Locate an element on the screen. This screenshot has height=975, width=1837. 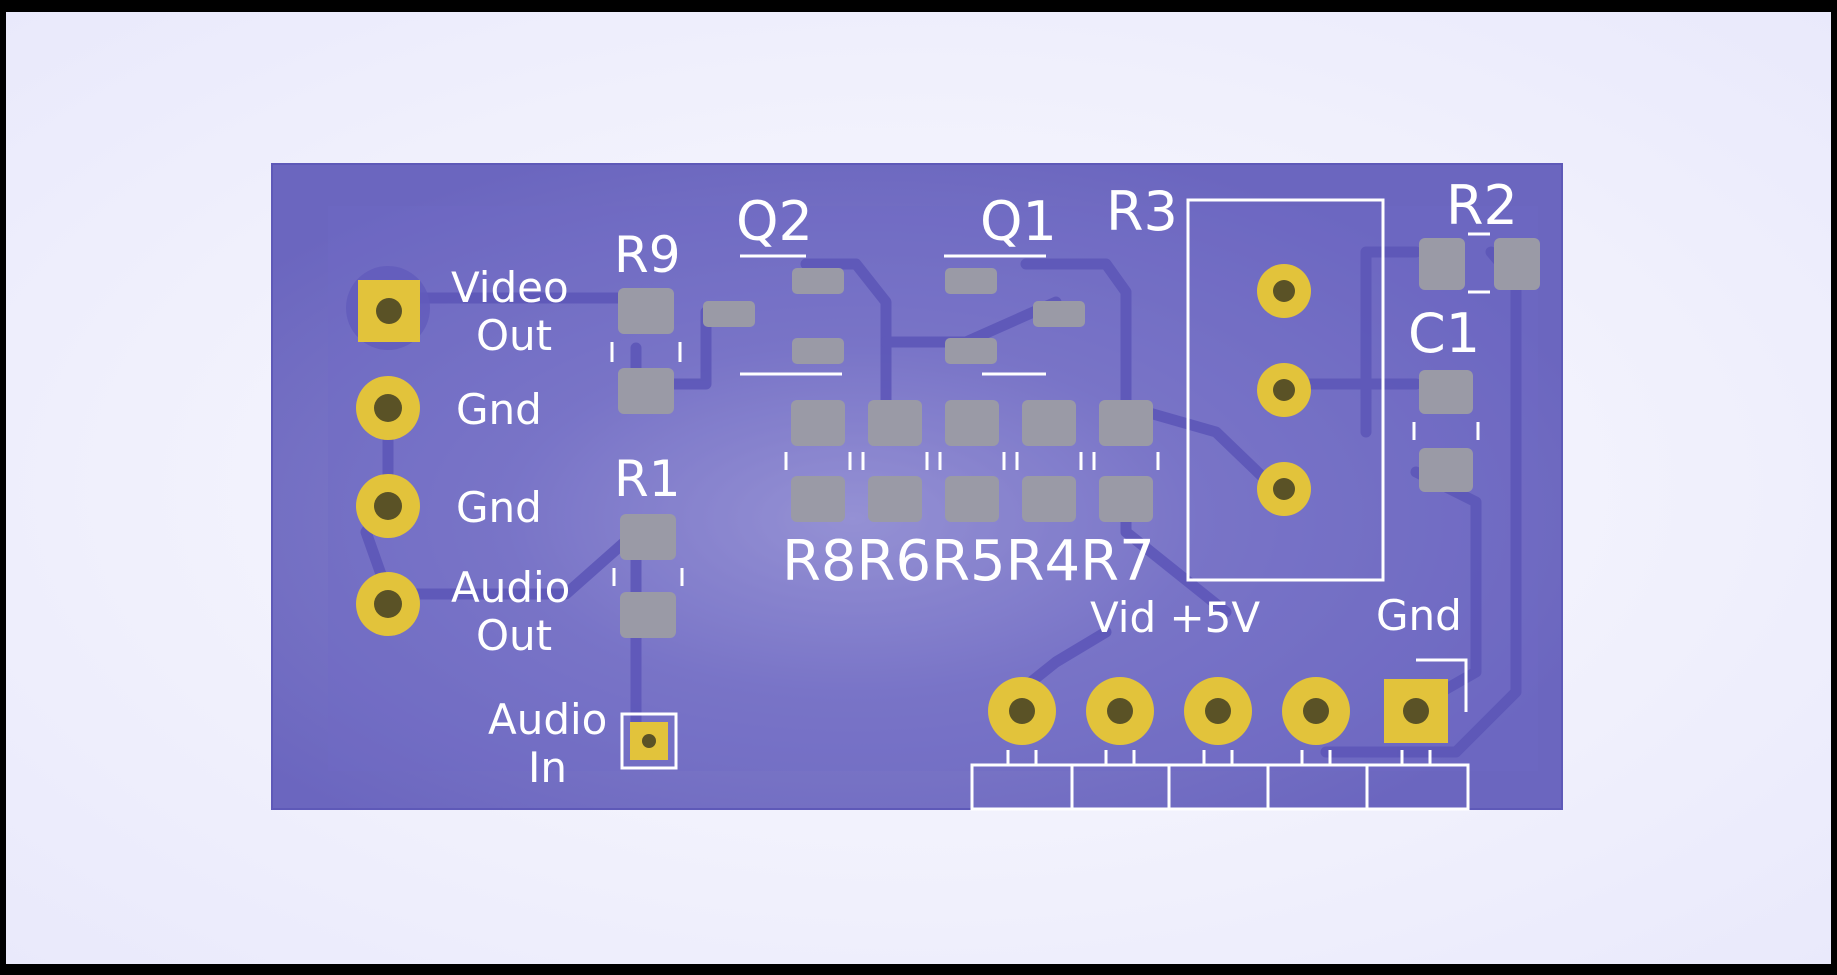
label-audio-in-1: Audio is located at coordinates (547, 719).